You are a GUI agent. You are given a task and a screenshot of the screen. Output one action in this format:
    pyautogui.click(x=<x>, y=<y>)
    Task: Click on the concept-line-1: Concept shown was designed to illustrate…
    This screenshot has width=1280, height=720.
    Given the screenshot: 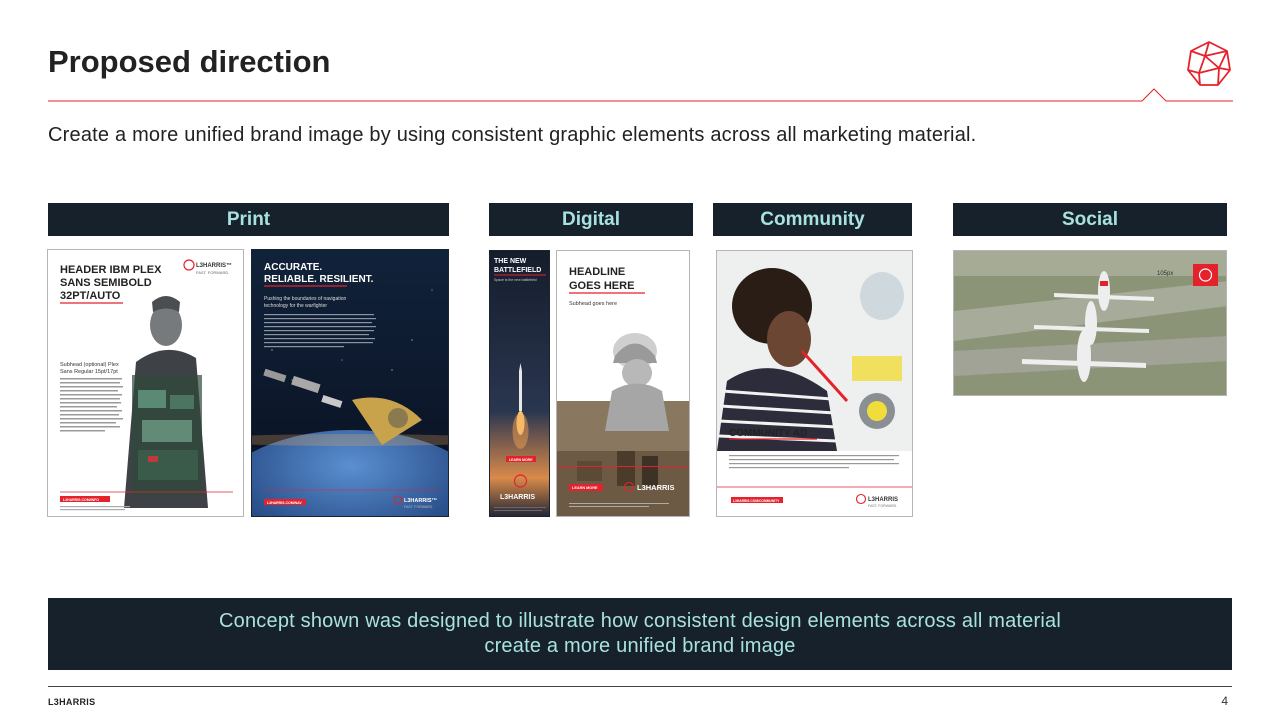 What is the action you would take?
    pyautogui.click(x=640, y=621)
    